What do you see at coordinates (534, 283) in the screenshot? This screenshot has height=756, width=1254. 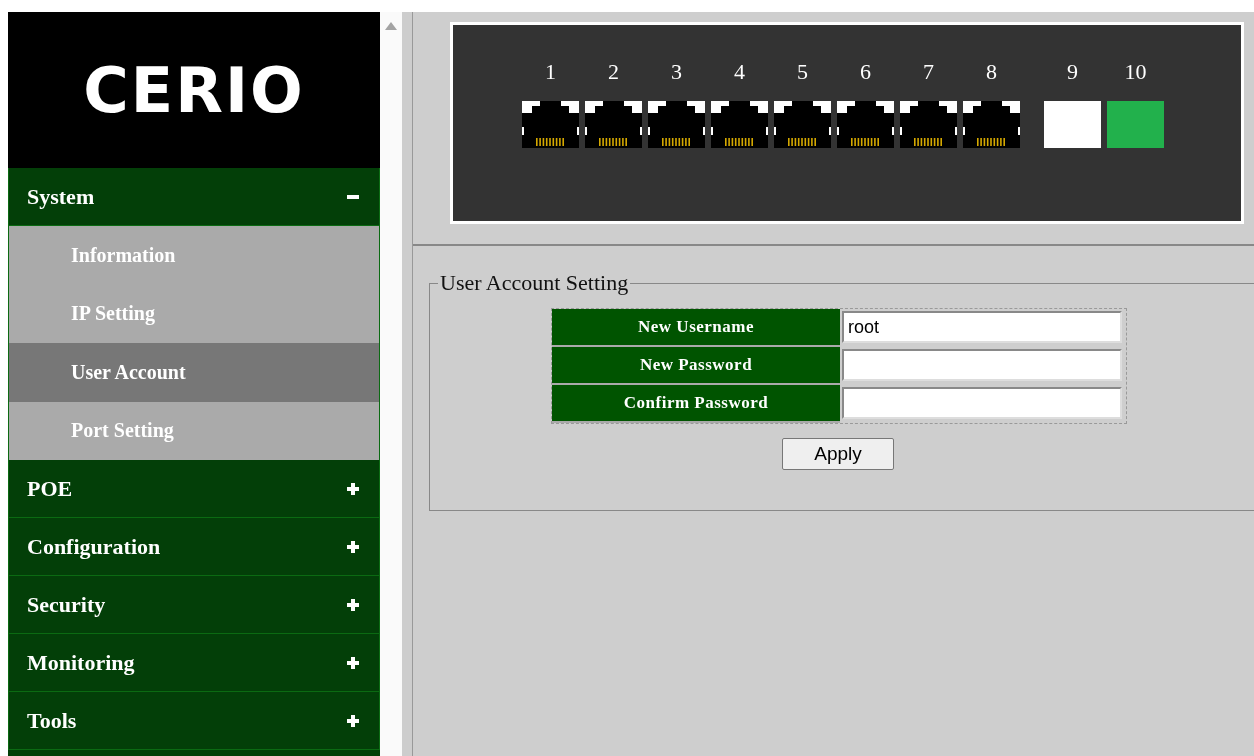 I see `group-title: User Account Setting` at bounding box center [534, 283].